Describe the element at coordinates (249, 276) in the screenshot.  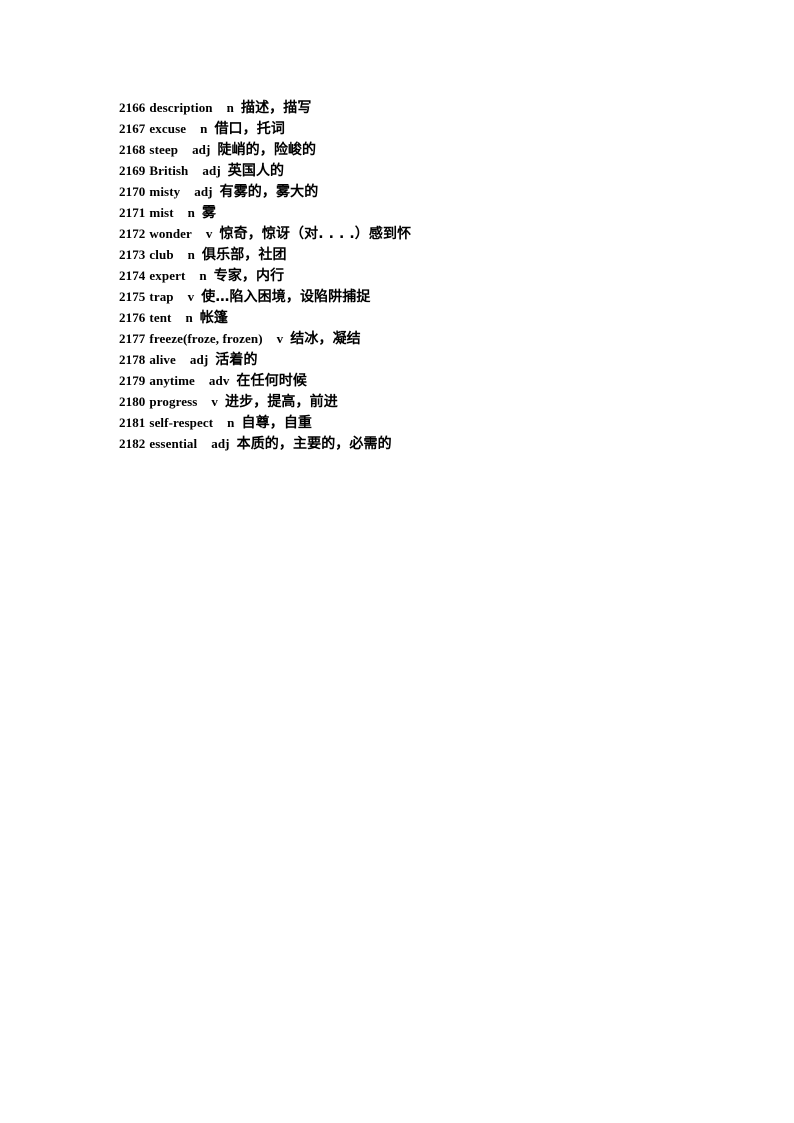
I see `entry-definition: 专家，内行` at that location.